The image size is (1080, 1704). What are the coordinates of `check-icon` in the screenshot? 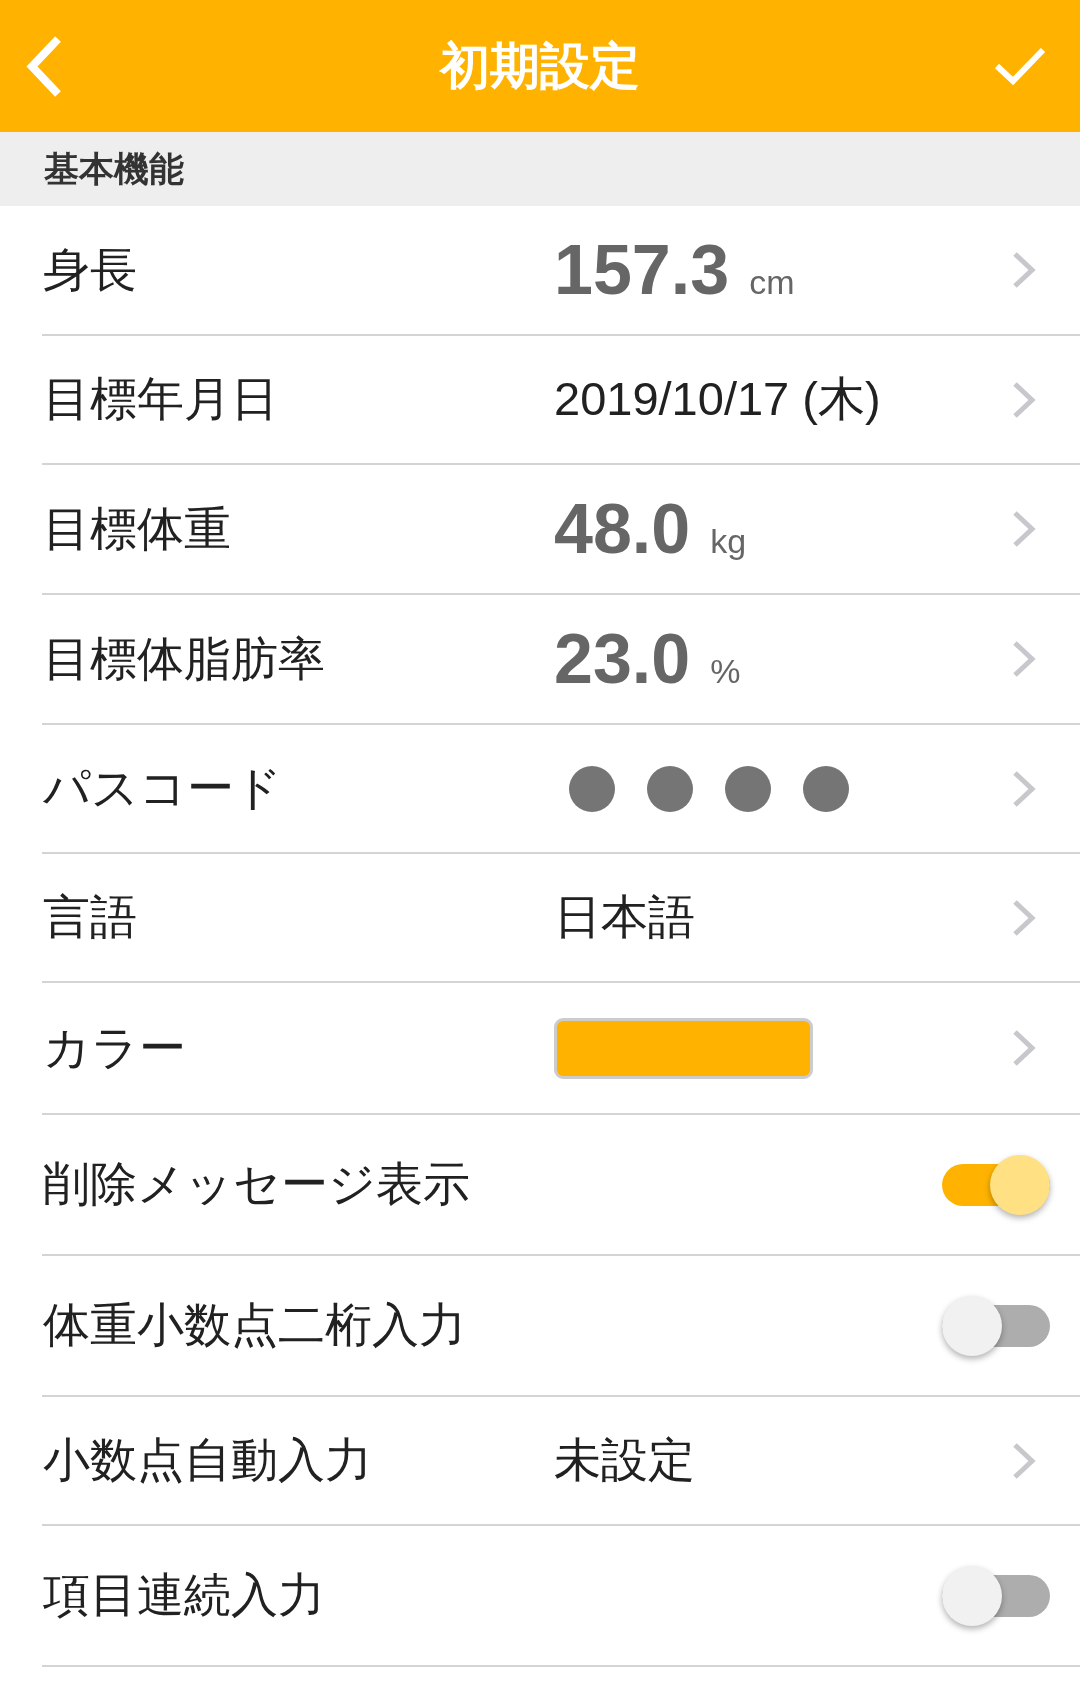 It's located at (1020, 66).